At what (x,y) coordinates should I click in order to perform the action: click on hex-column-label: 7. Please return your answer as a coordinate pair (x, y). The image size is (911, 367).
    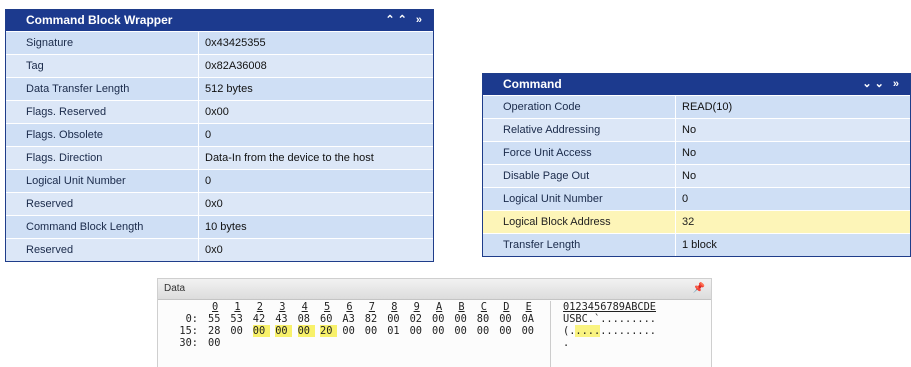
    Looking at the image, I should click on (371, 307).